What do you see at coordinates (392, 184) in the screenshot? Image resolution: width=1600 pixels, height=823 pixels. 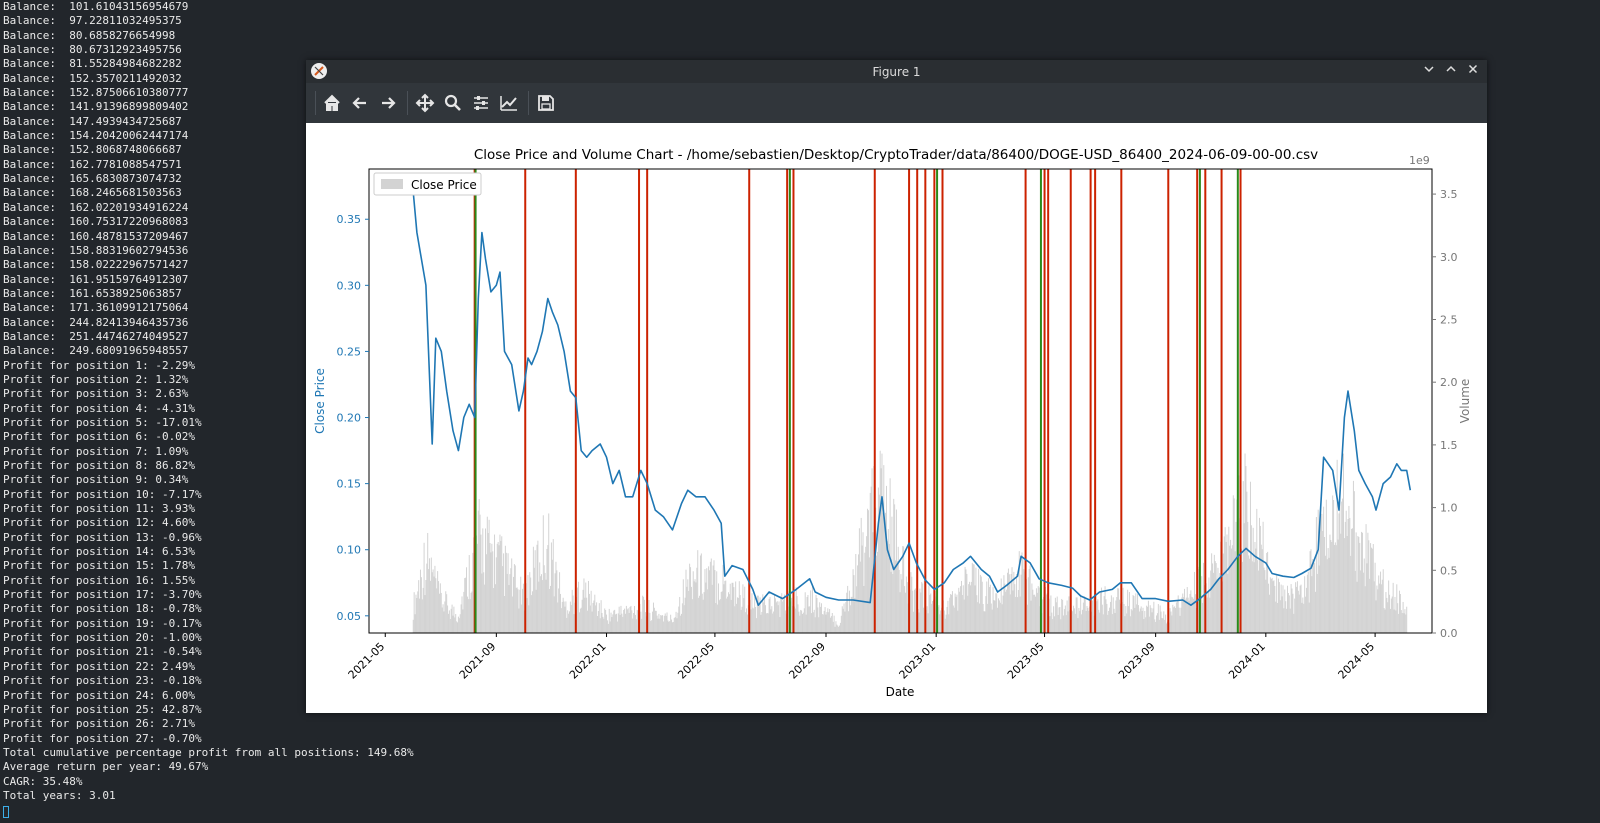 I see `legend-swatch` at bounding box center [392, 184].